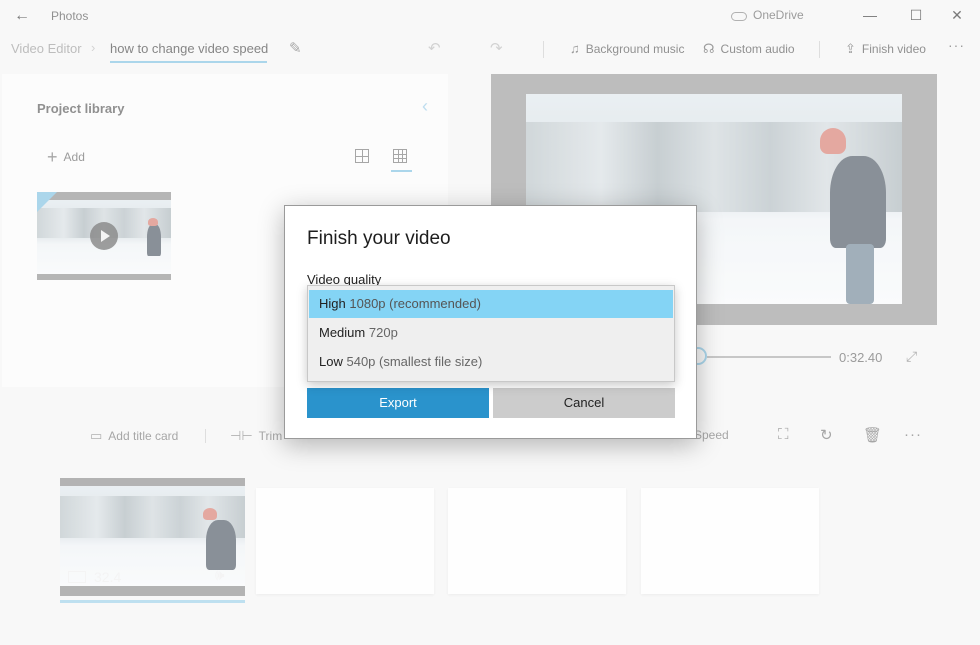 The image size is (980, 645). I want to click on quality-option-name: High, so click(332, 303).